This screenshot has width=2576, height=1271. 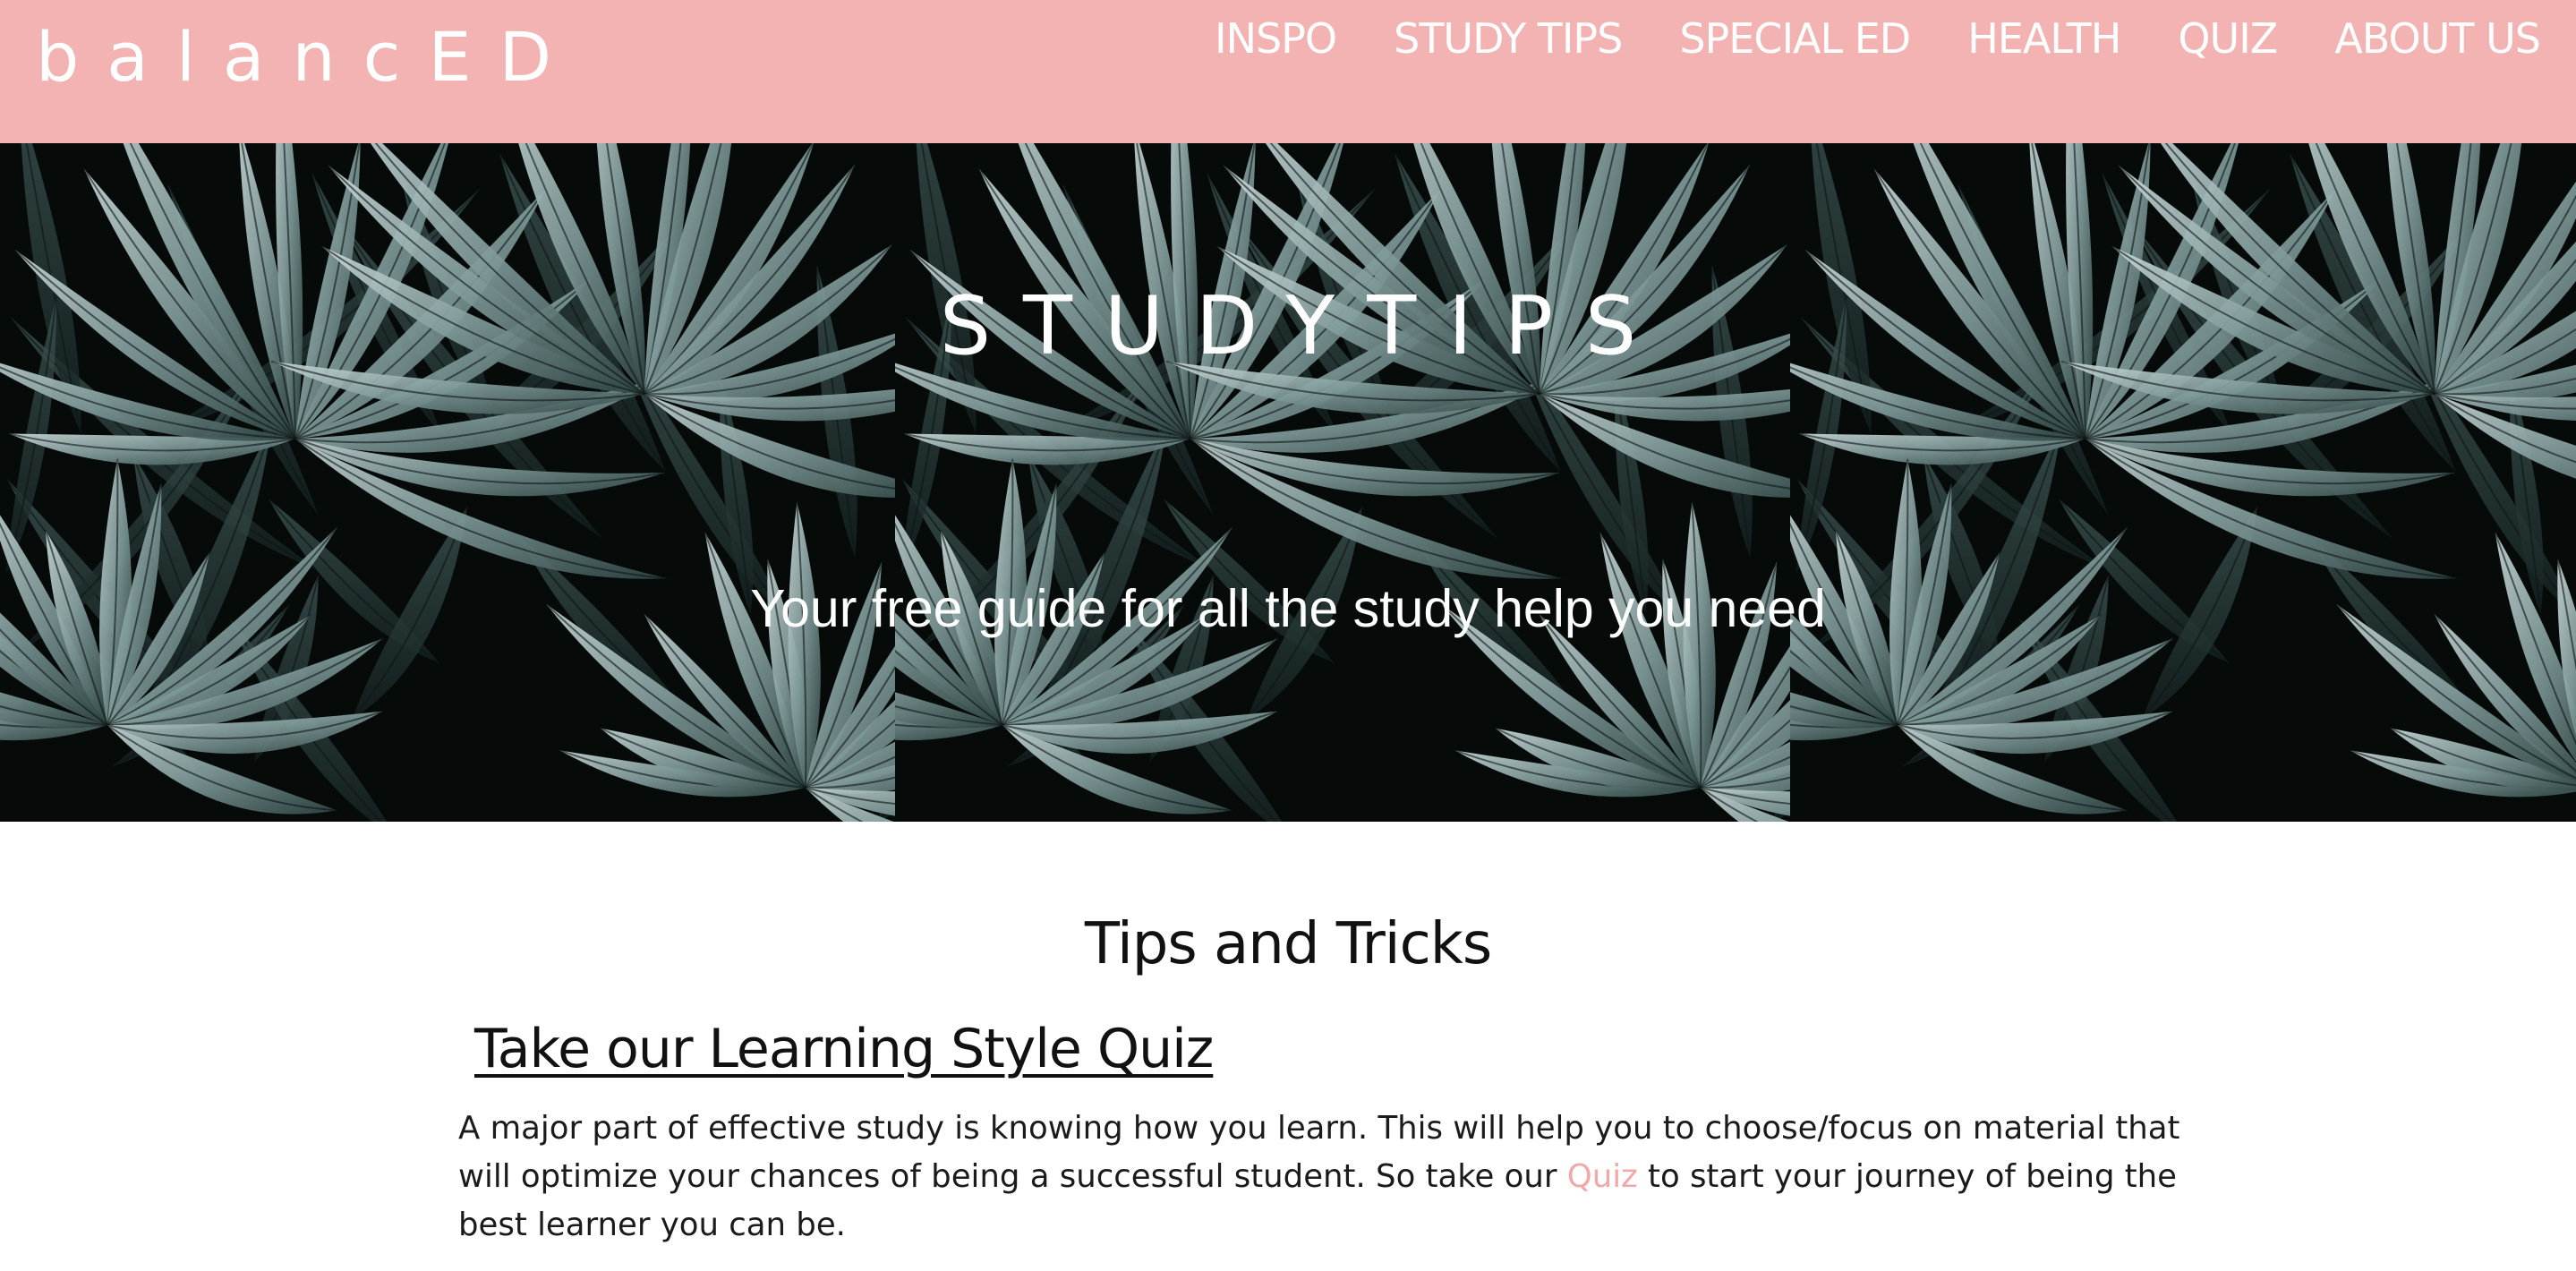 I want to click on section-title: Tips and Tricks, so click(x=1288, y=944).